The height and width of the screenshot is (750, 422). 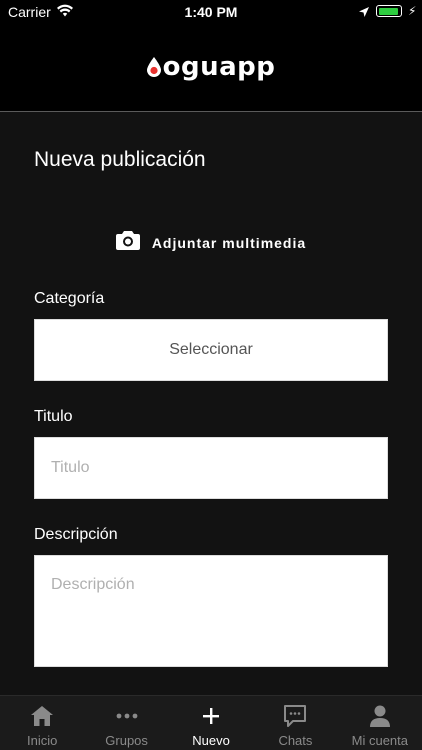 I want to click on battery-icon, so click(x=389, y=11).